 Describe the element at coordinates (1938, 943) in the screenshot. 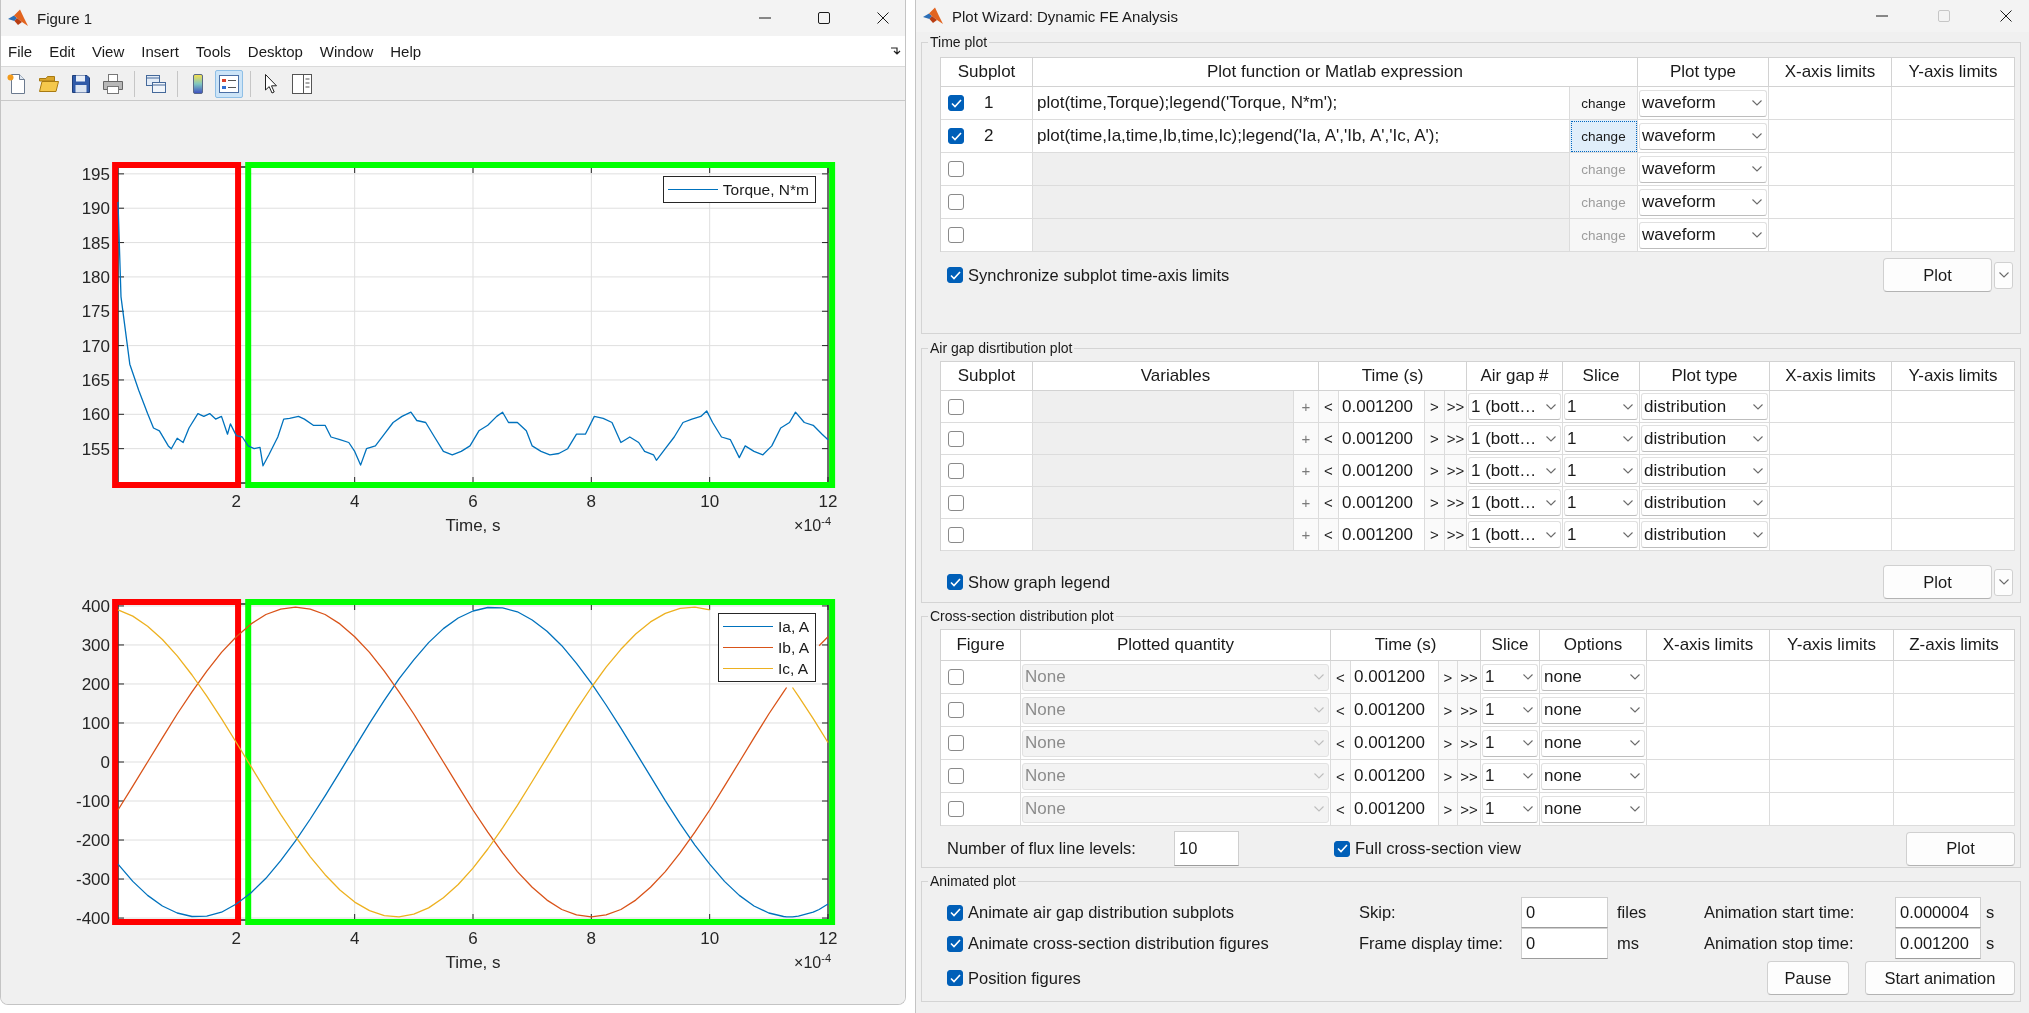

I see `value-field: 0.001200` at that location.